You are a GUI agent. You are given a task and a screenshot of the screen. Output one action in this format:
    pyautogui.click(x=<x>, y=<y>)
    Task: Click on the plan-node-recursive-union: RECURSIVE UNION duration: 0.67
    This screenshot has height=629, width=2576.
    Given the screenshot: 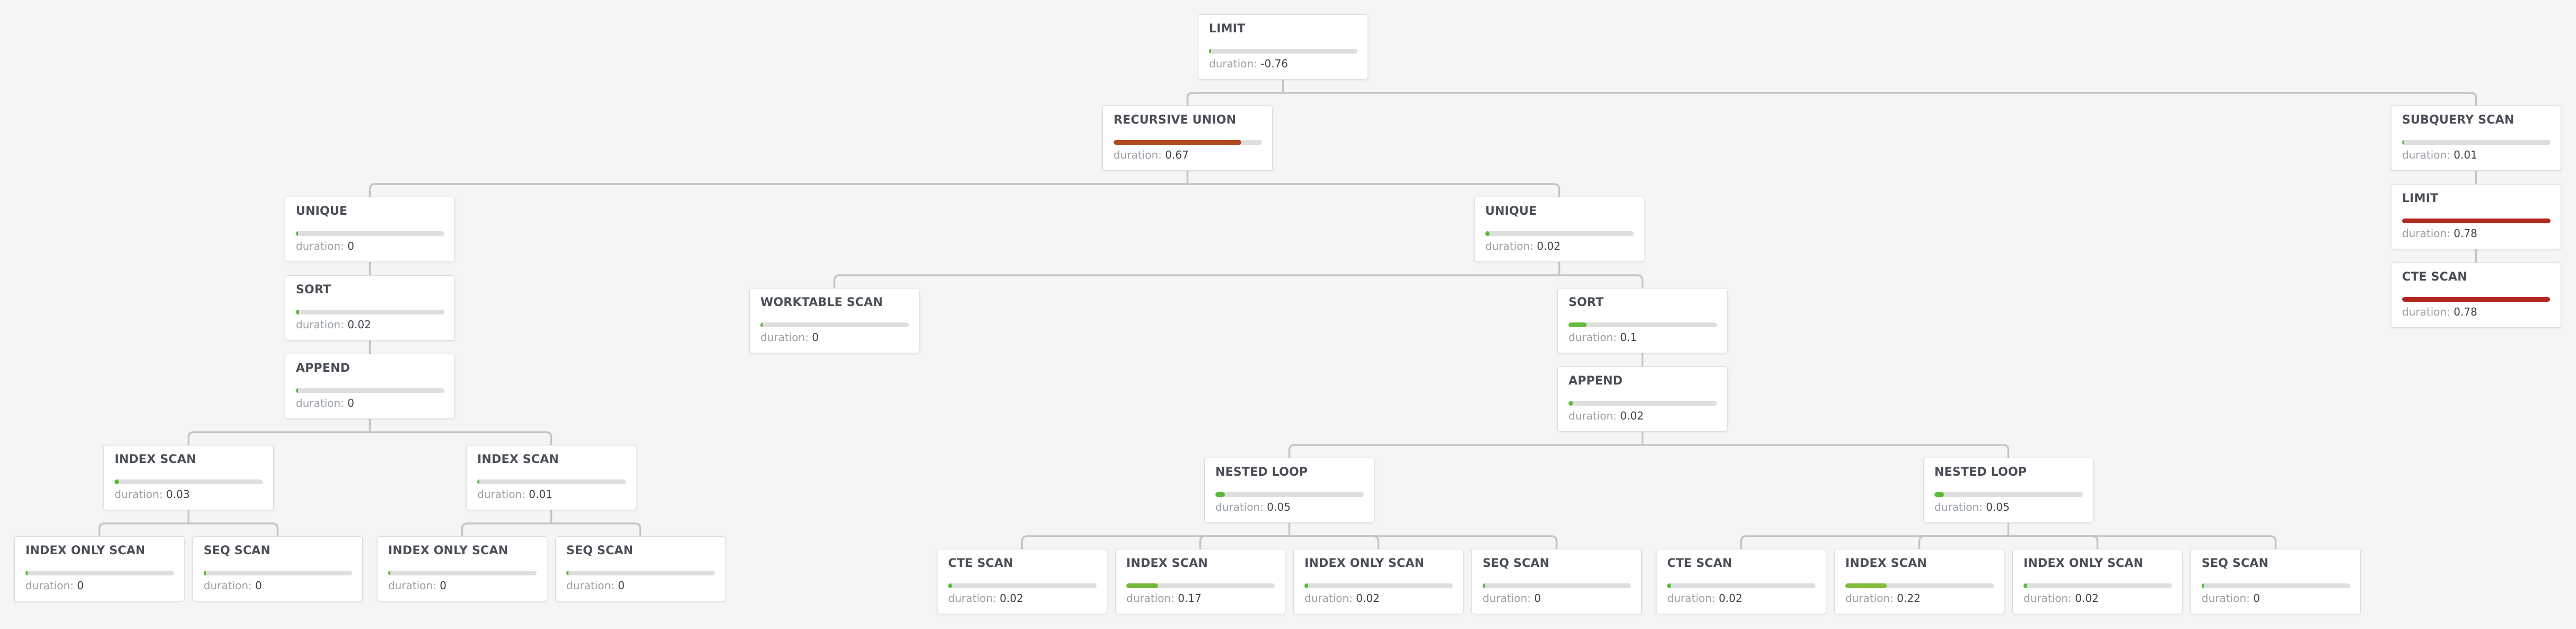 What is the action you would take?
    pyautogui.click(x=1187, y=138)
    